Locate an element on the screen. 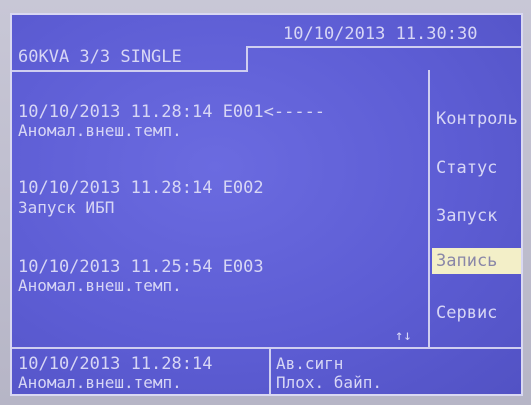 This screenshot has width=531, height=405. menu-item-service: Сервис is located at coordinates (476, 313).